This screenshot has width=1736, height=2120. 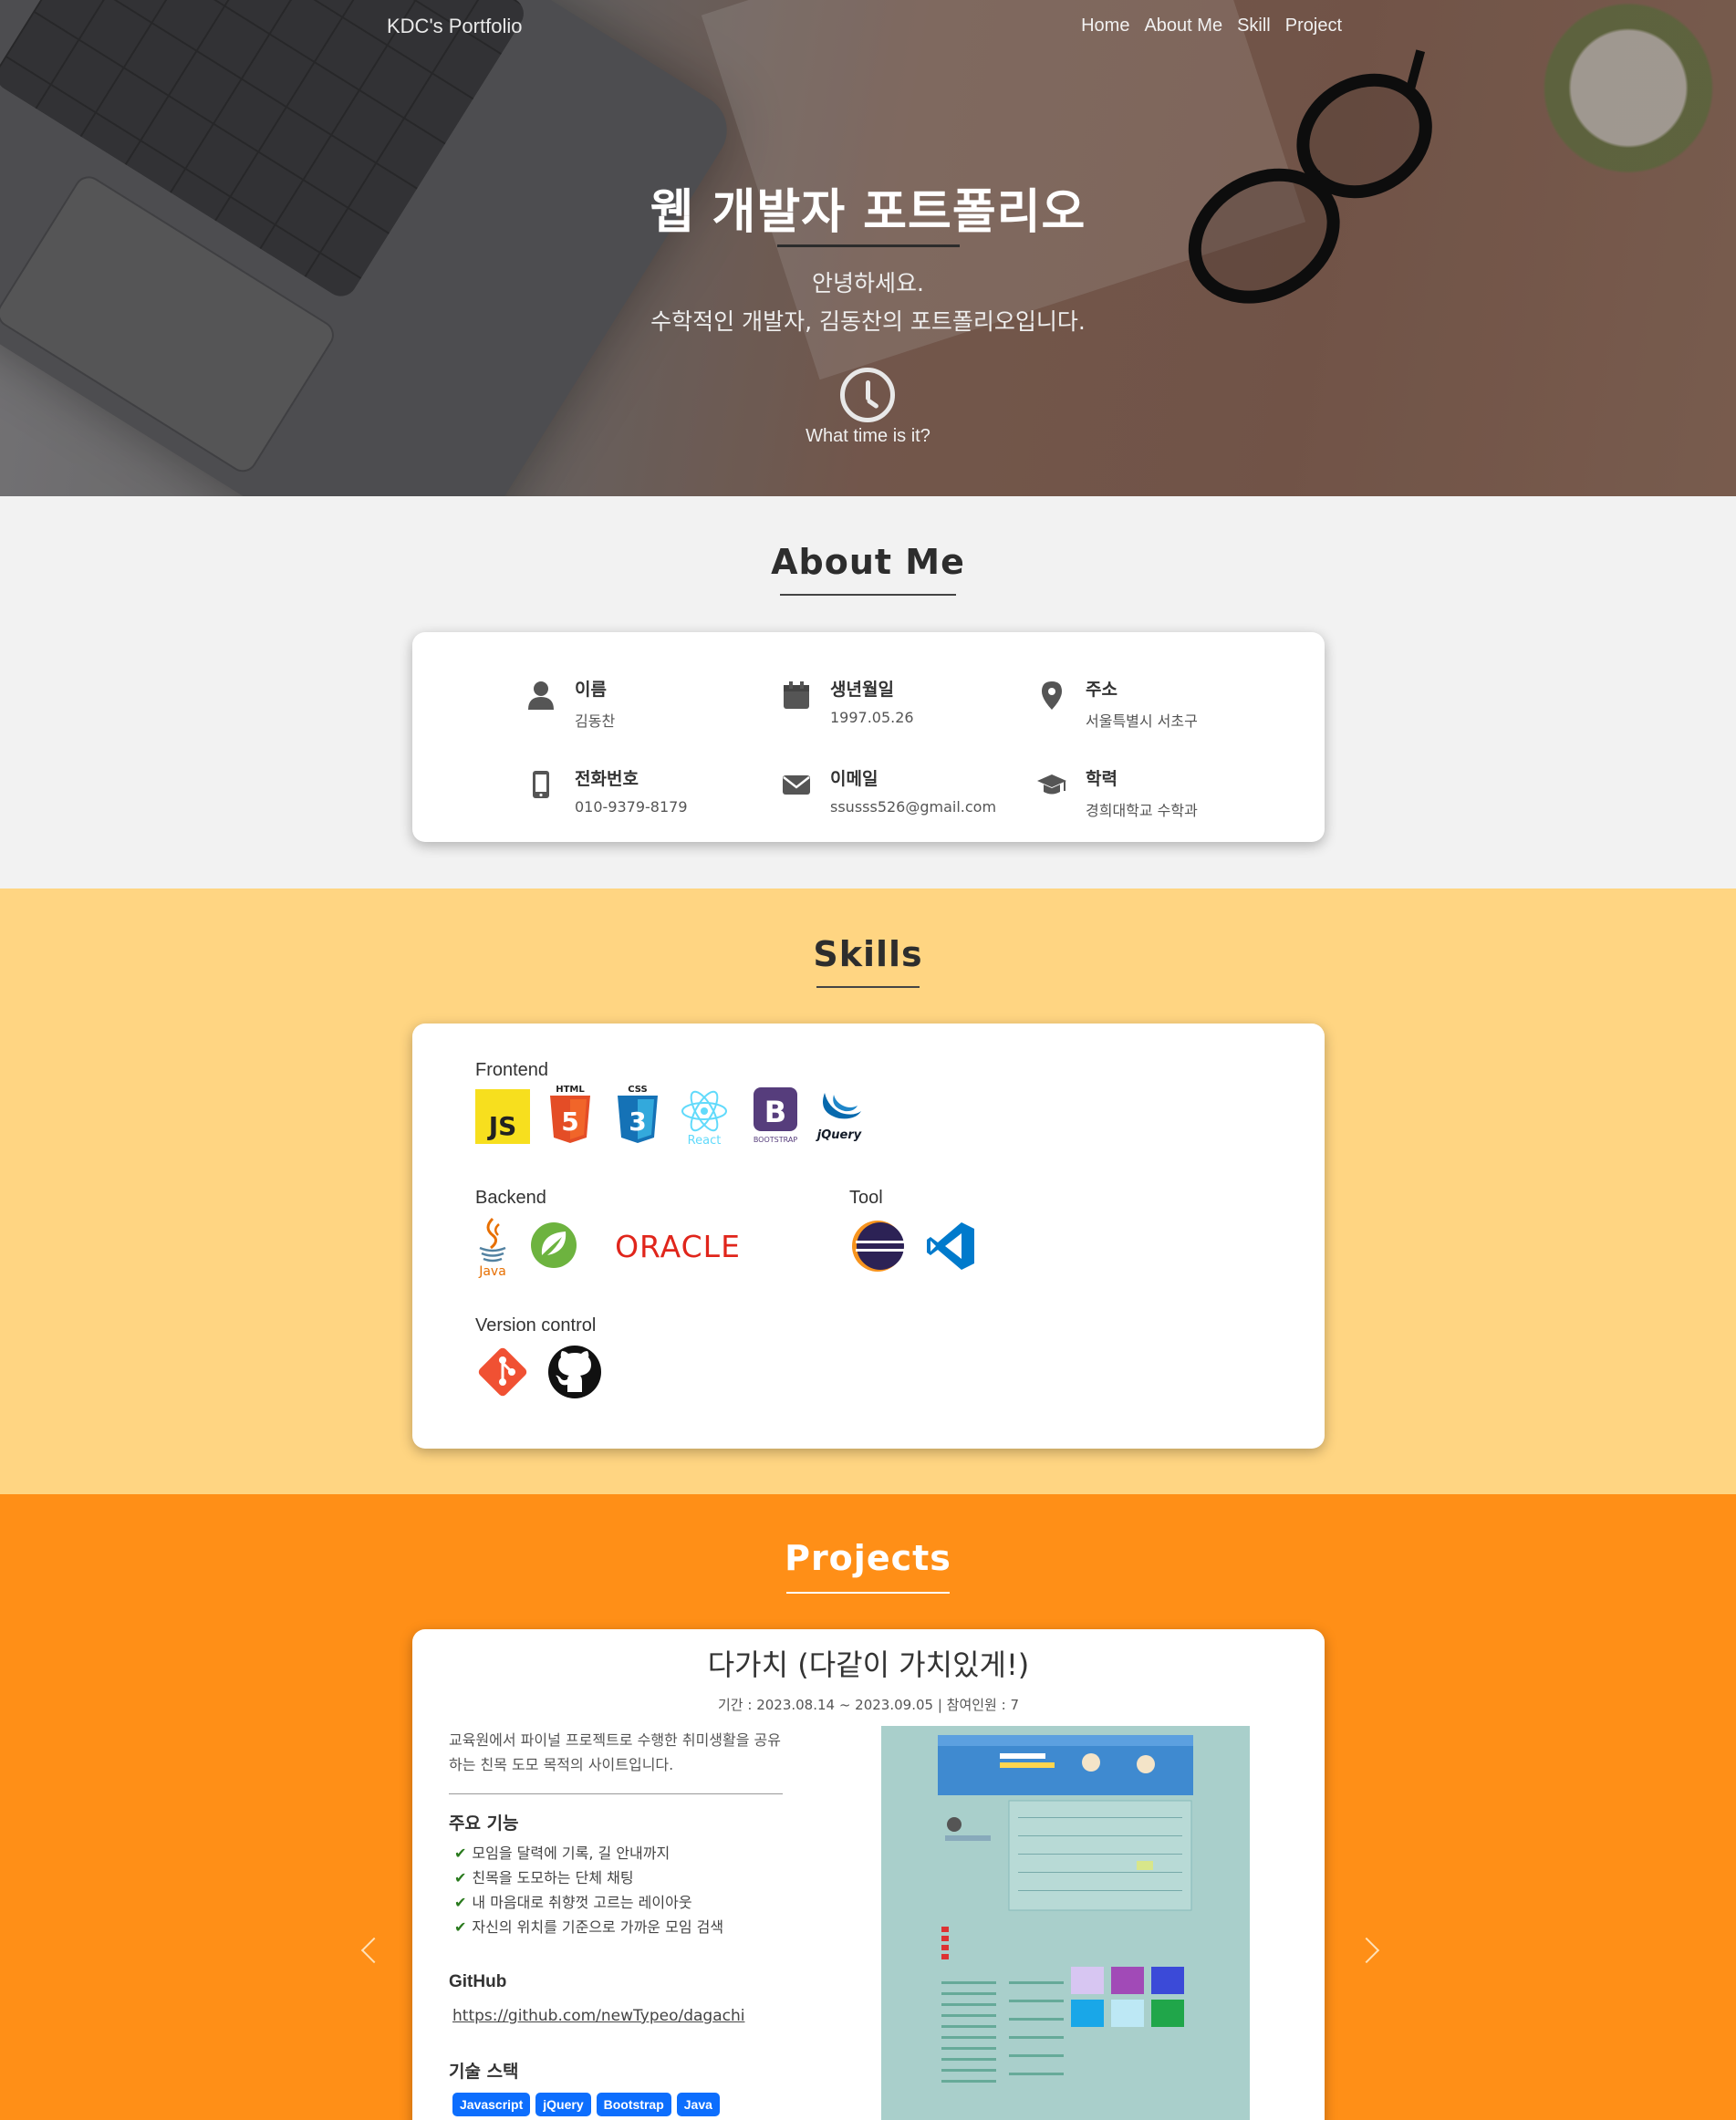 I want to click on bootstrap-logo: B BOOTSTRAP, so click(x=771, y=1118).